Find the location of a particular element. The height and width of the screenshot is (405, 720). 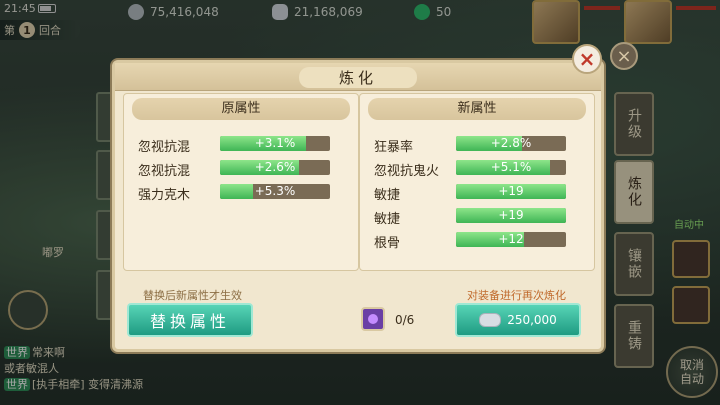

attribute-row: 根骨 +12 is located at coordinates (477, 240).